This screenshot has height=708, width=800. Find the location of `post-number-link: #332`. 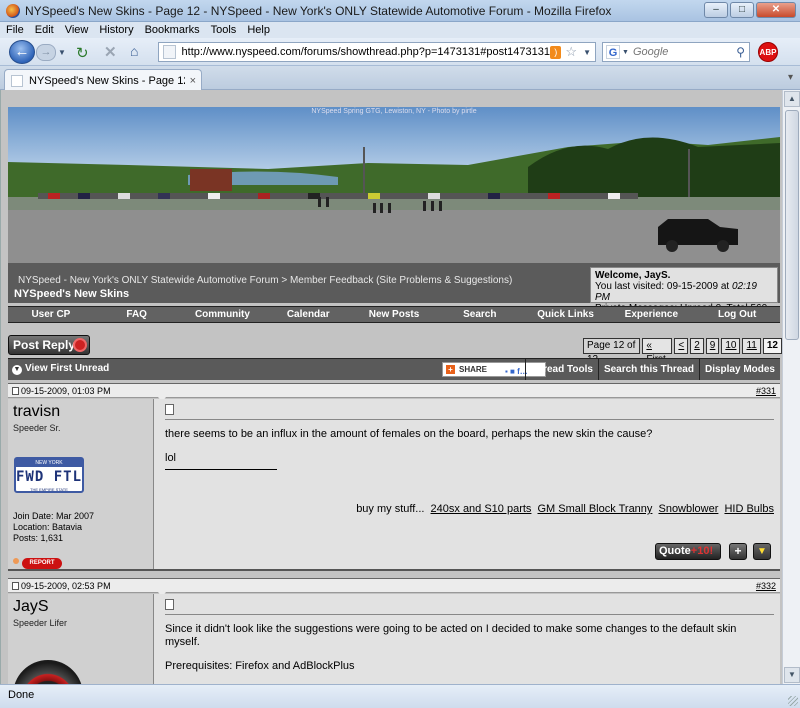

post-number-link: #332 is located at coordinates (766, 586).